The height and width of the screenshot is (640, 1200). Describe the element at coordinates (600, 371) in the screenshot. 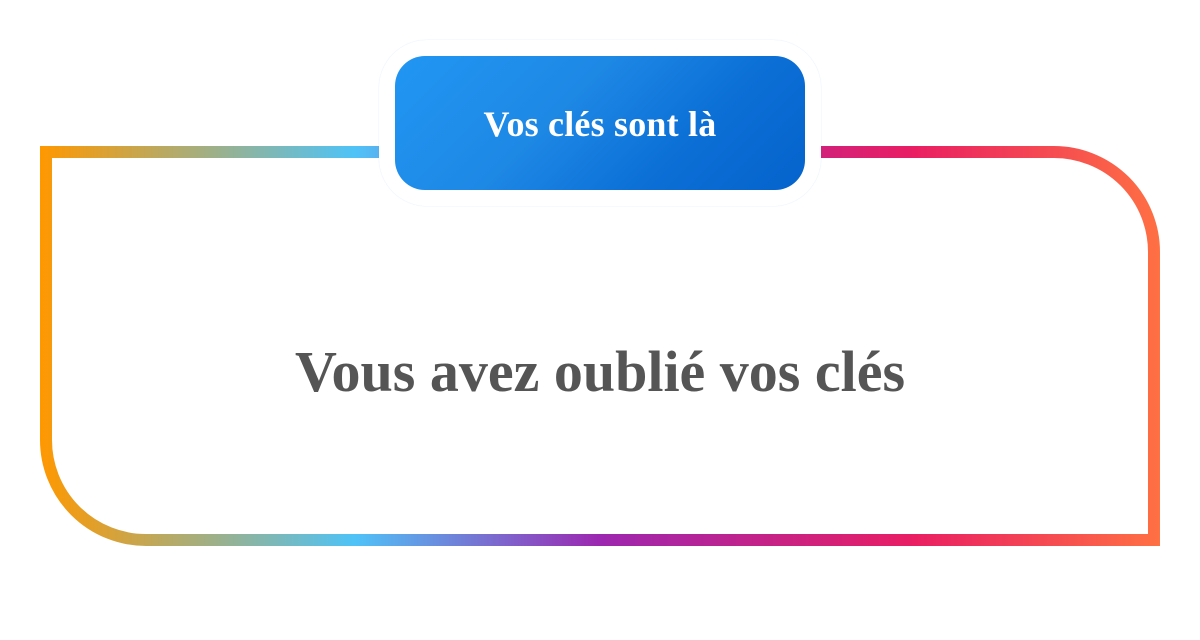

I see `main-message: Vous avez oublié vos clés` at that location.